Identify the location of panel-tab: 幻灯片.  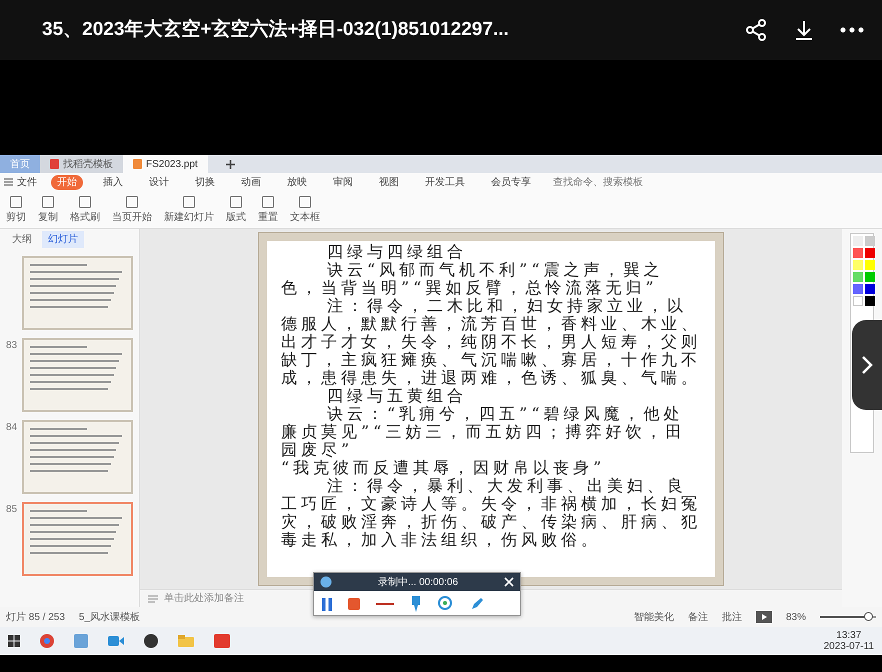
(63, 239).